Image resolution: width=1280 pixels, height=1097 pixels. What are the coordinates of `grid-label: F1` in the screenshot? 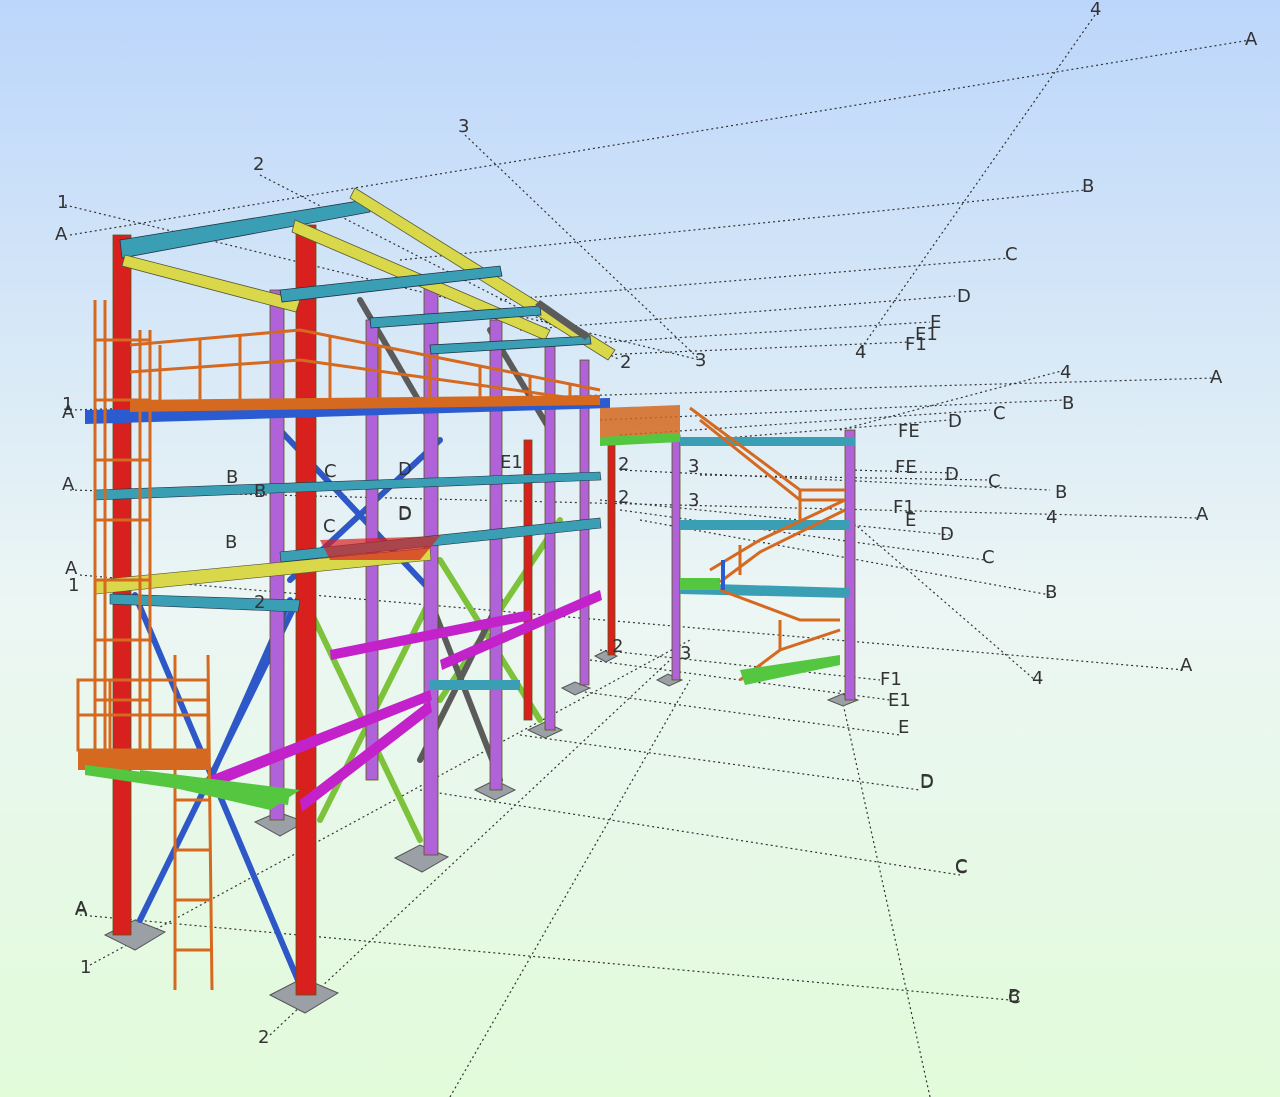 It's located at (891, 679).